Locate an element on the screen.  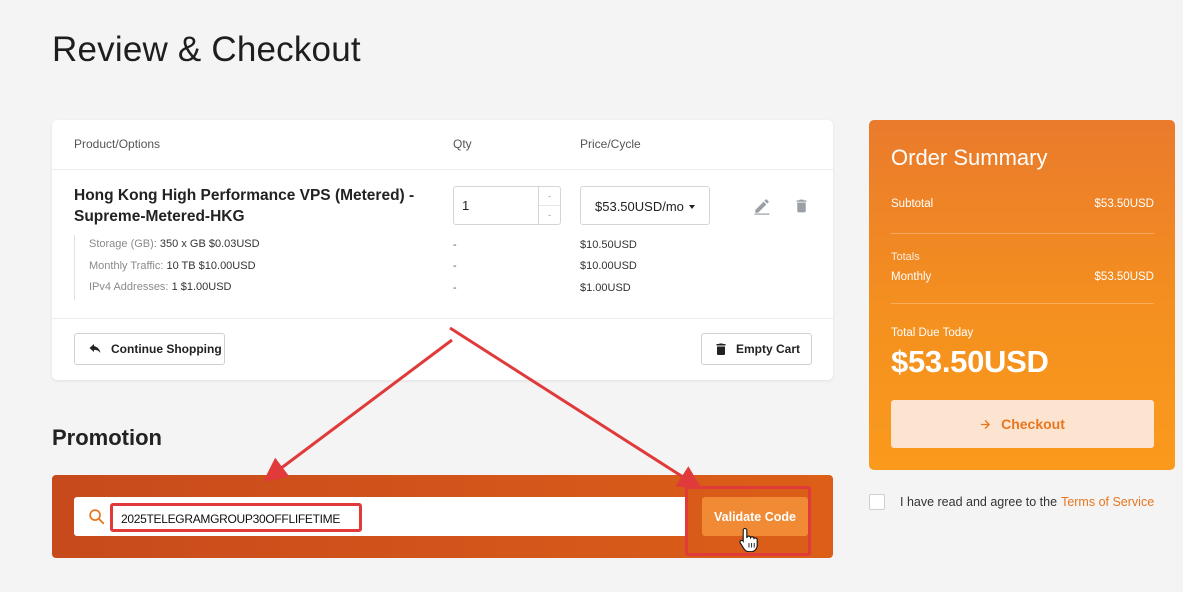
header-qty: Qty is located at coordinates (462, 144).